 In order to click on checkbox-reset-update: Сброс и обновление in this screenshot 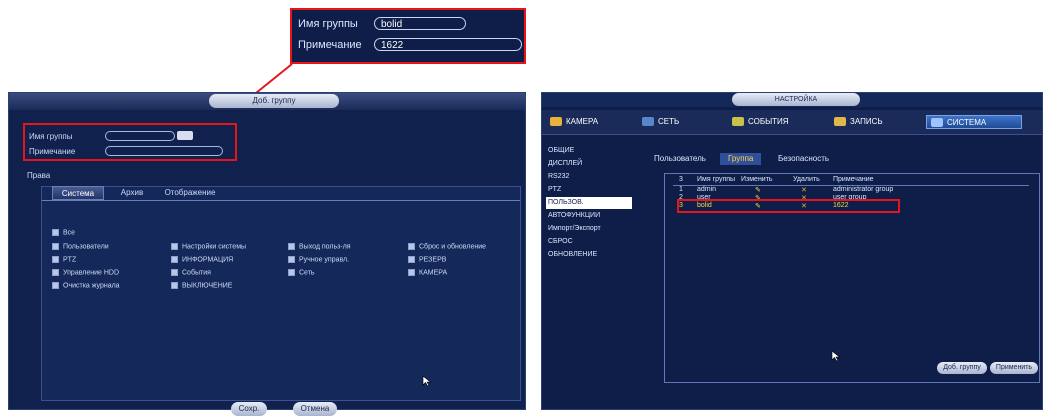, I will do `click(447, 246)`.